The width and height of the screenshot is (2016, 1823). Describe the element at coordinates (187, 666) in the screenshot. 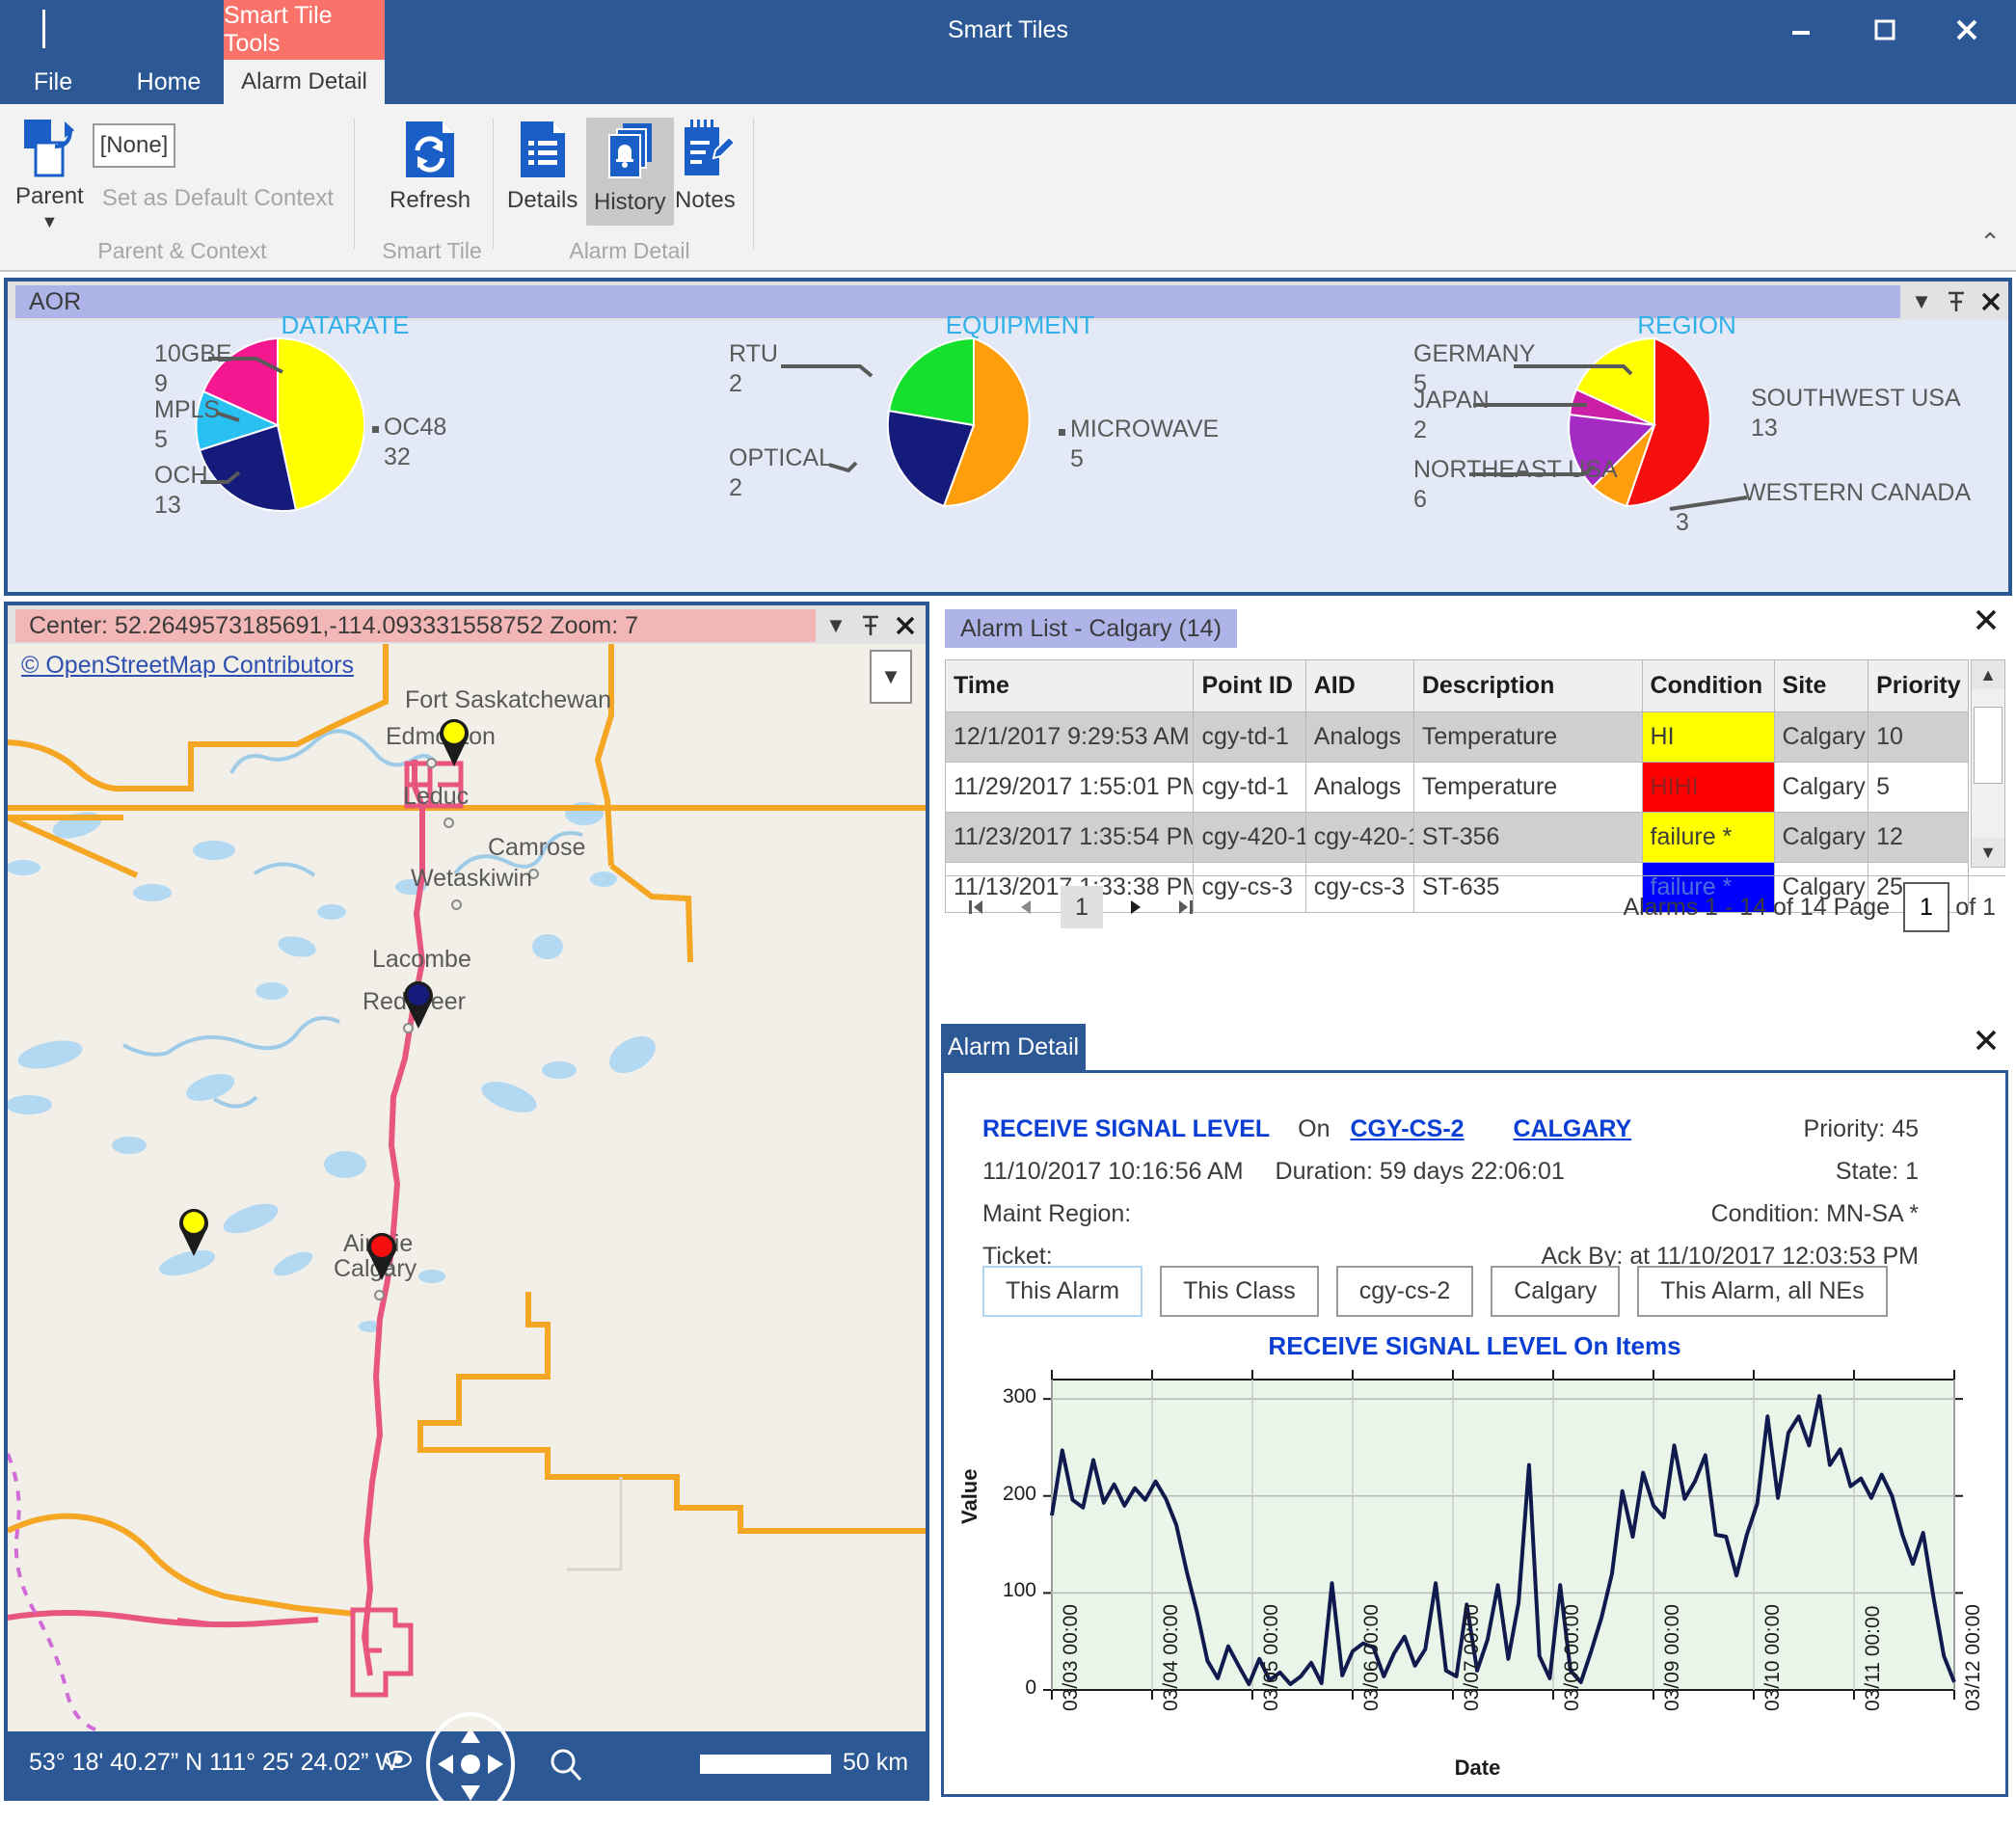

I see `osm-attribution-link: © OpenStreetMap Contributors` at that location.